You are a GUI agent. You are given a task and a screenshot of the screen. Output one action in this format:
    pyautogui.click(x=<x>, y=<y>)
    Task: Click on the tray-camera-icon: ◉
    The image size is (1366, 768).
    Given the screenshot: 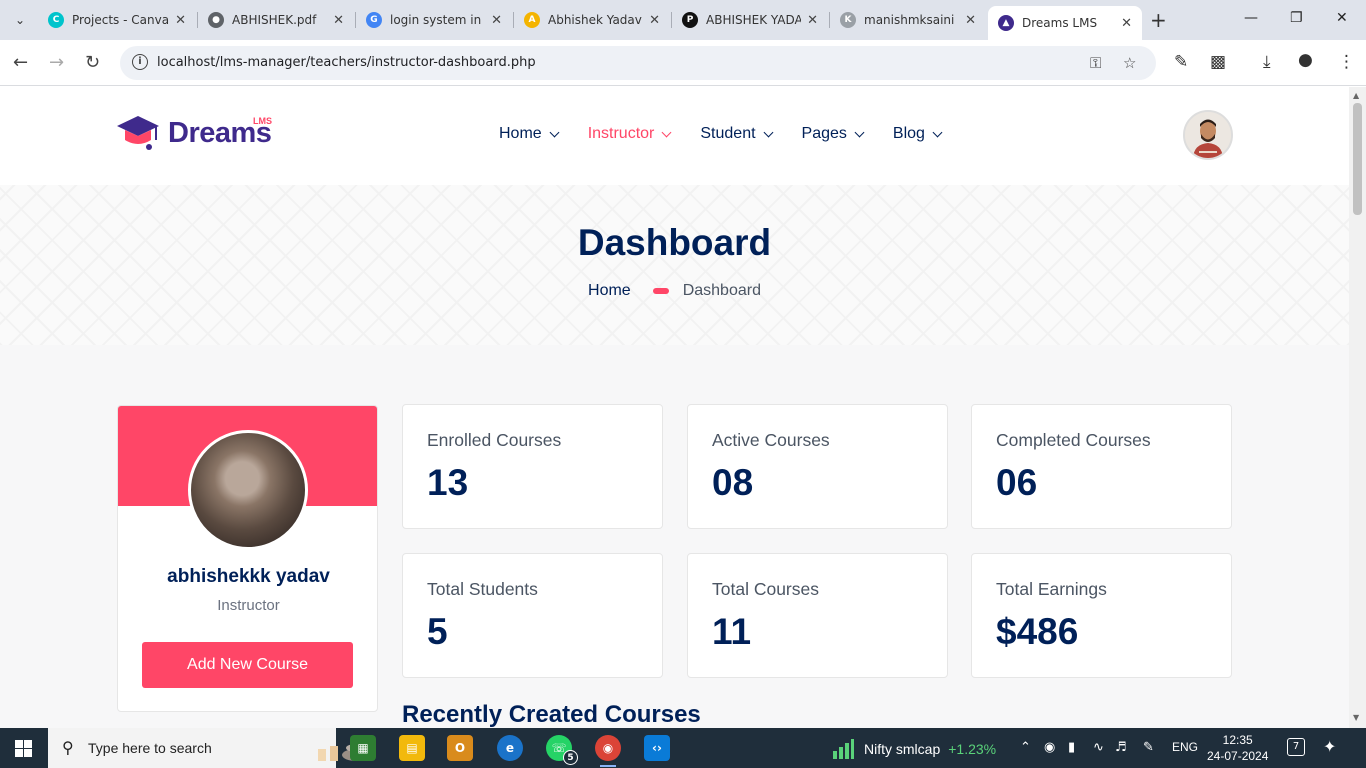 What is the action you would take?
    pyautogui.click(x=1049, y=747)
    